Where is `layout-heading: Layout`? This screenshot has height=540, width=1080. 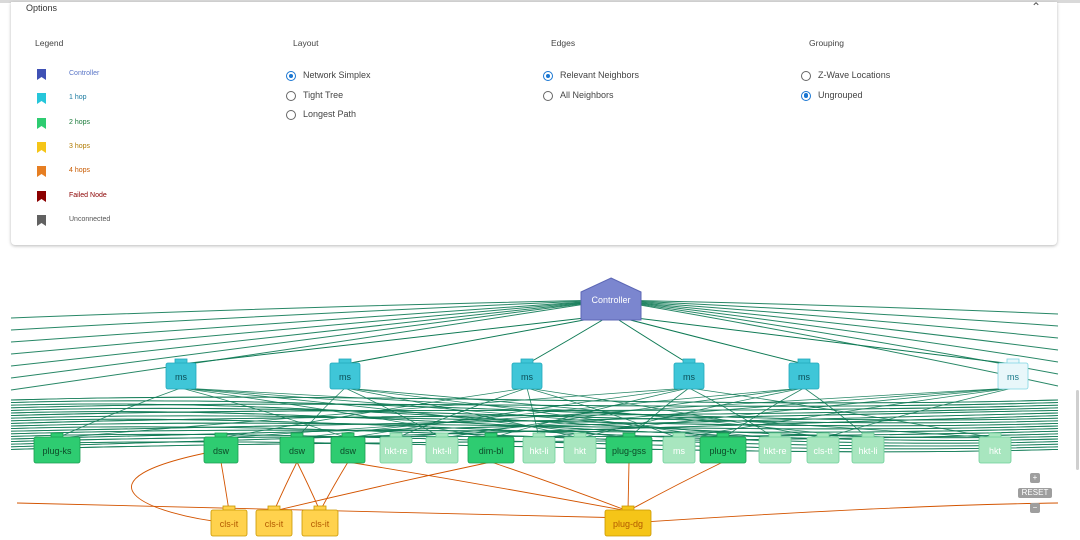
layout-heading: Layout is located at coordinates (306, 43).